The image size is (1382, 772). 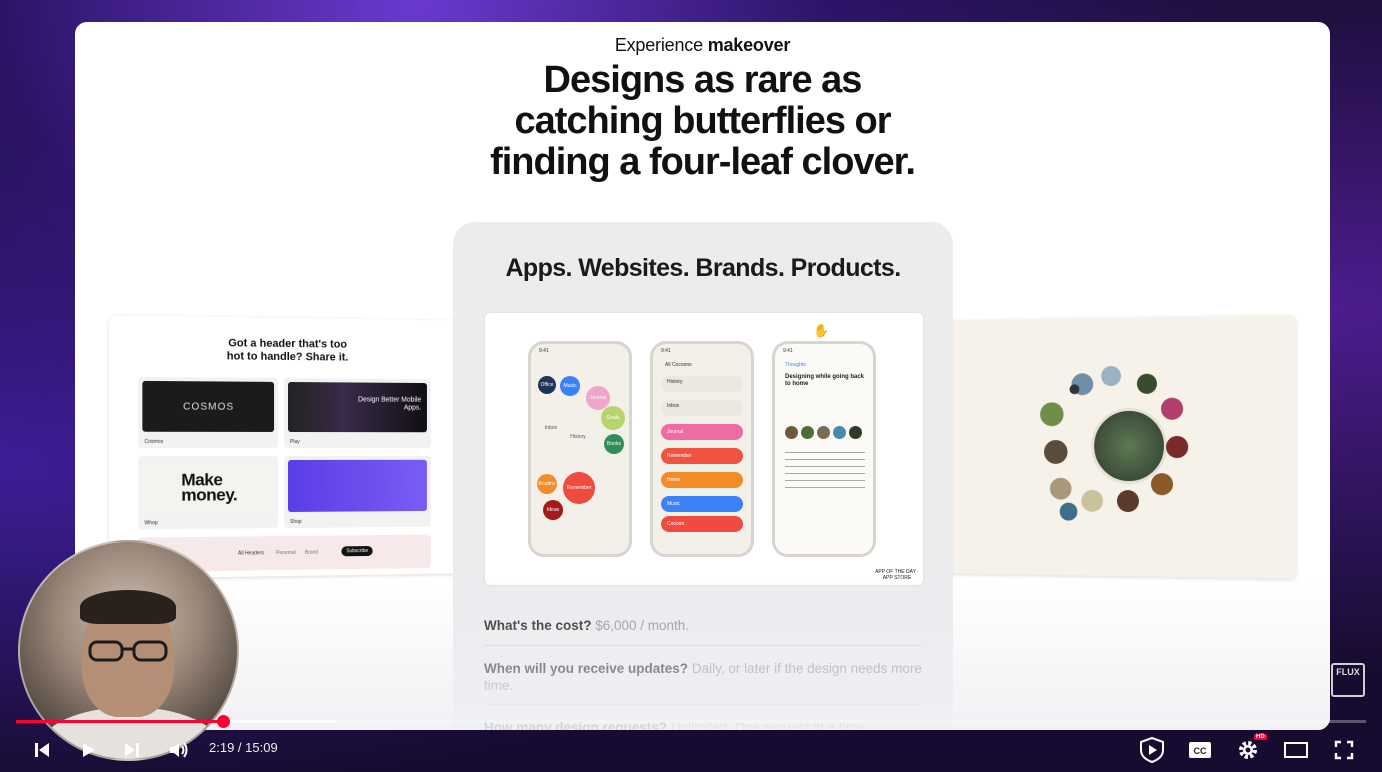 What do you see at coordinates (357, 485) in the screenshot?
I see `tile-shop-image` at bounding box center [357, 485].